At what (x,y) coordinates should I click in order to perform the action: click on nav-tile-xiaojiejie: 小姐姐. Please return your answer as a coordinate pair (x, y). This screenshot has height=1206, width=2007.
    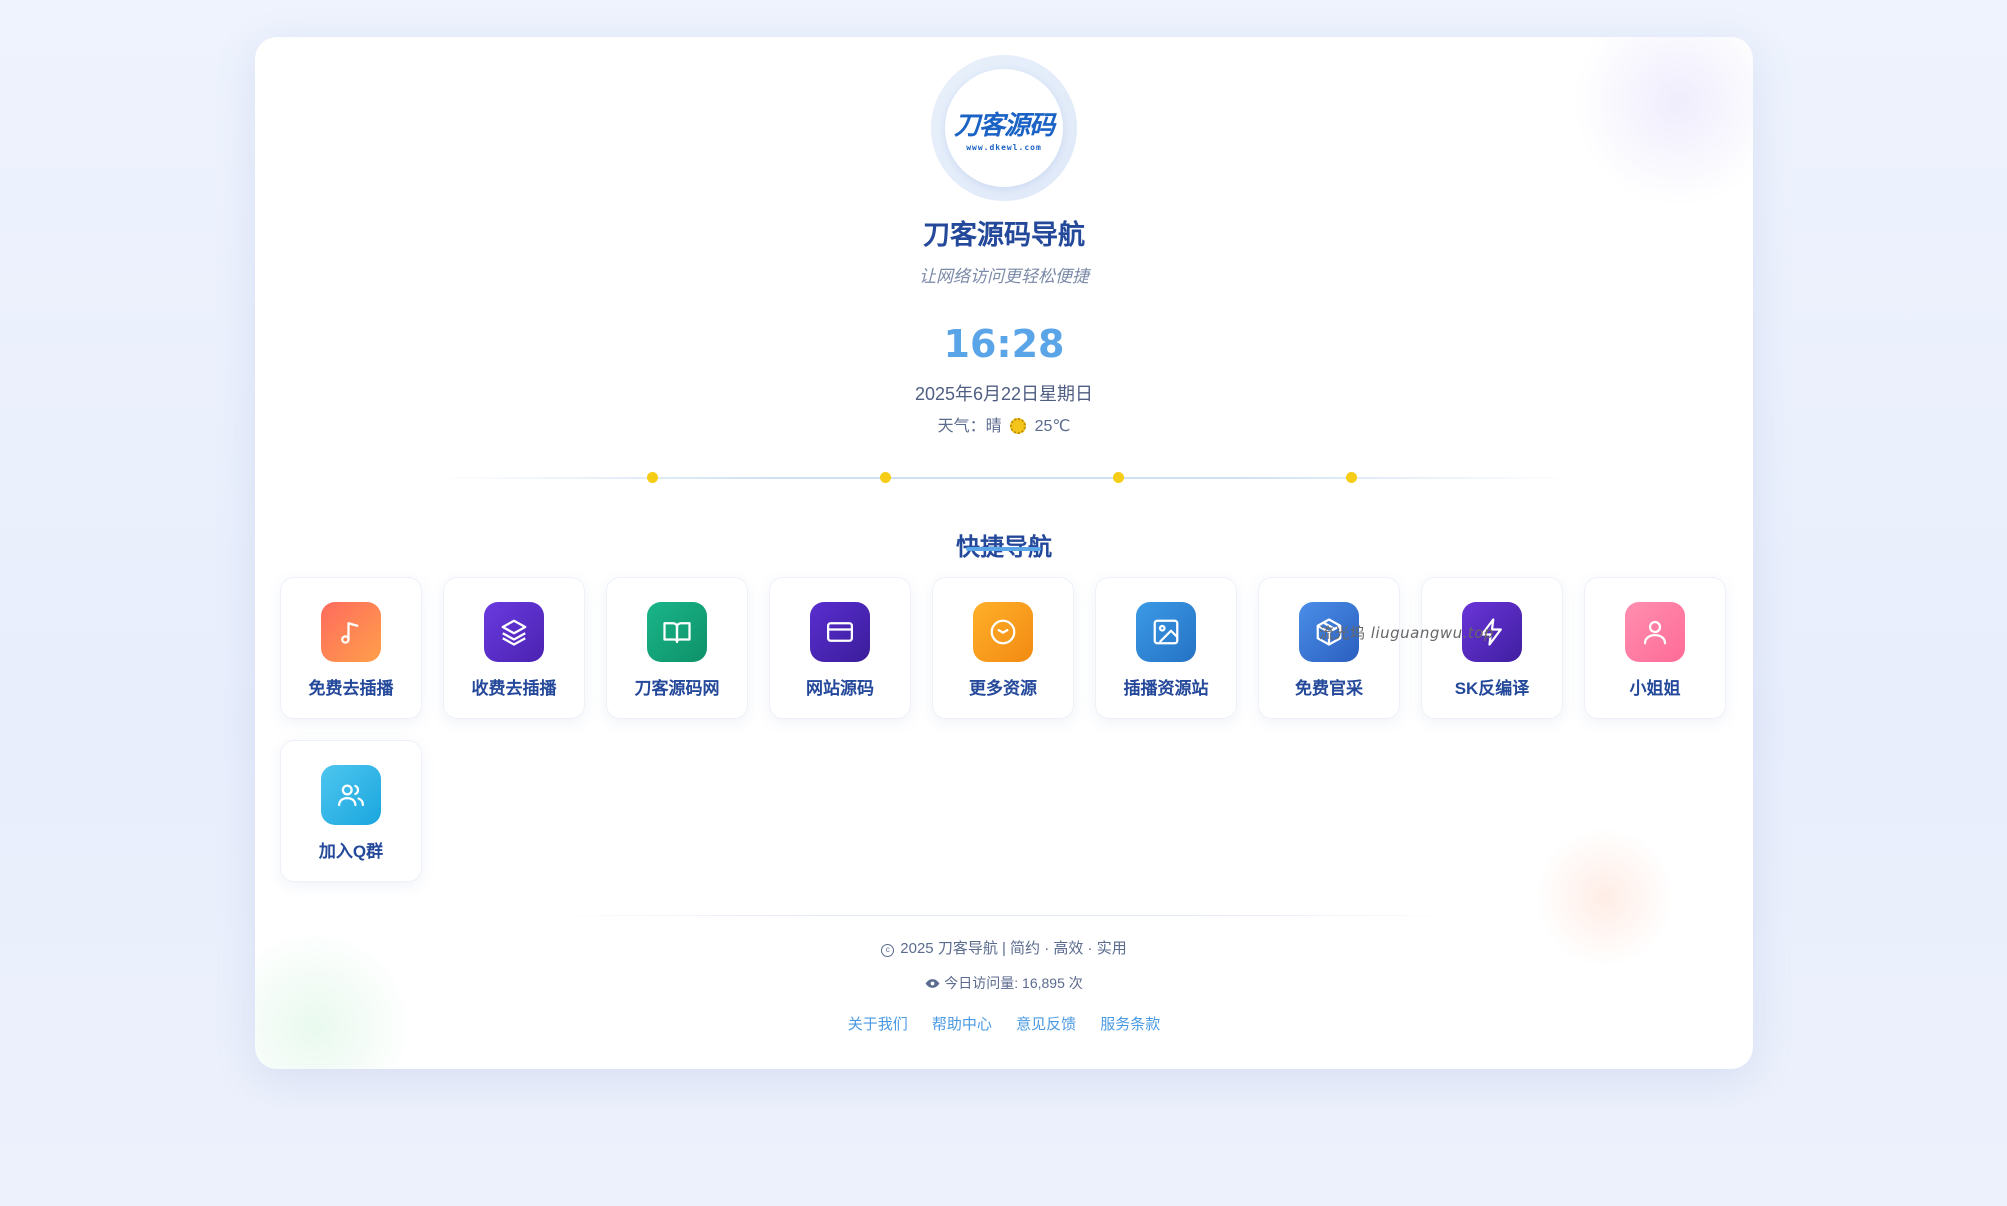
    Looking at the image, I should click on (1655, 648).